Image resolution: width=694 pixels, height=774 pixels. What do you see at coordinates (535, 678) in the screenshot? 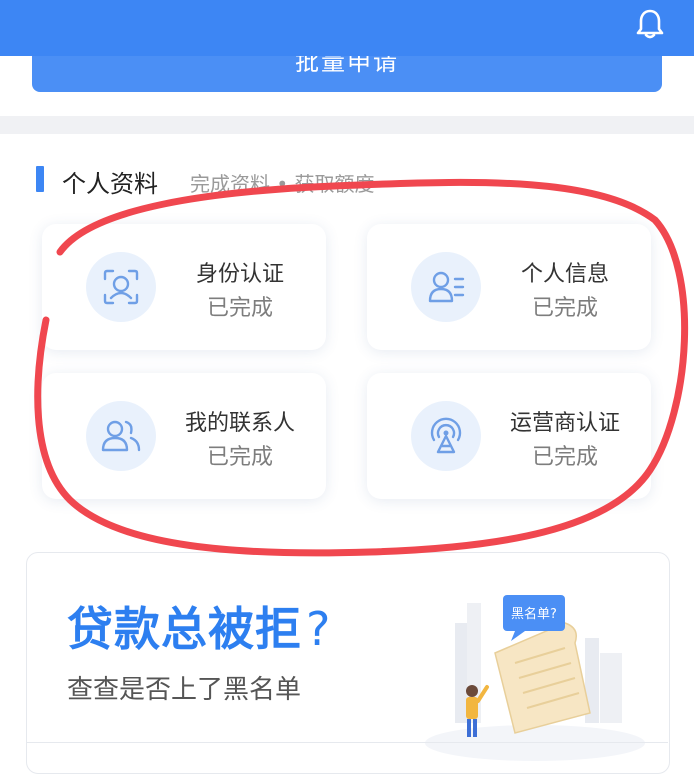
I see `person-document-illustration: 黑名单?` at bounding box center [535, 678].